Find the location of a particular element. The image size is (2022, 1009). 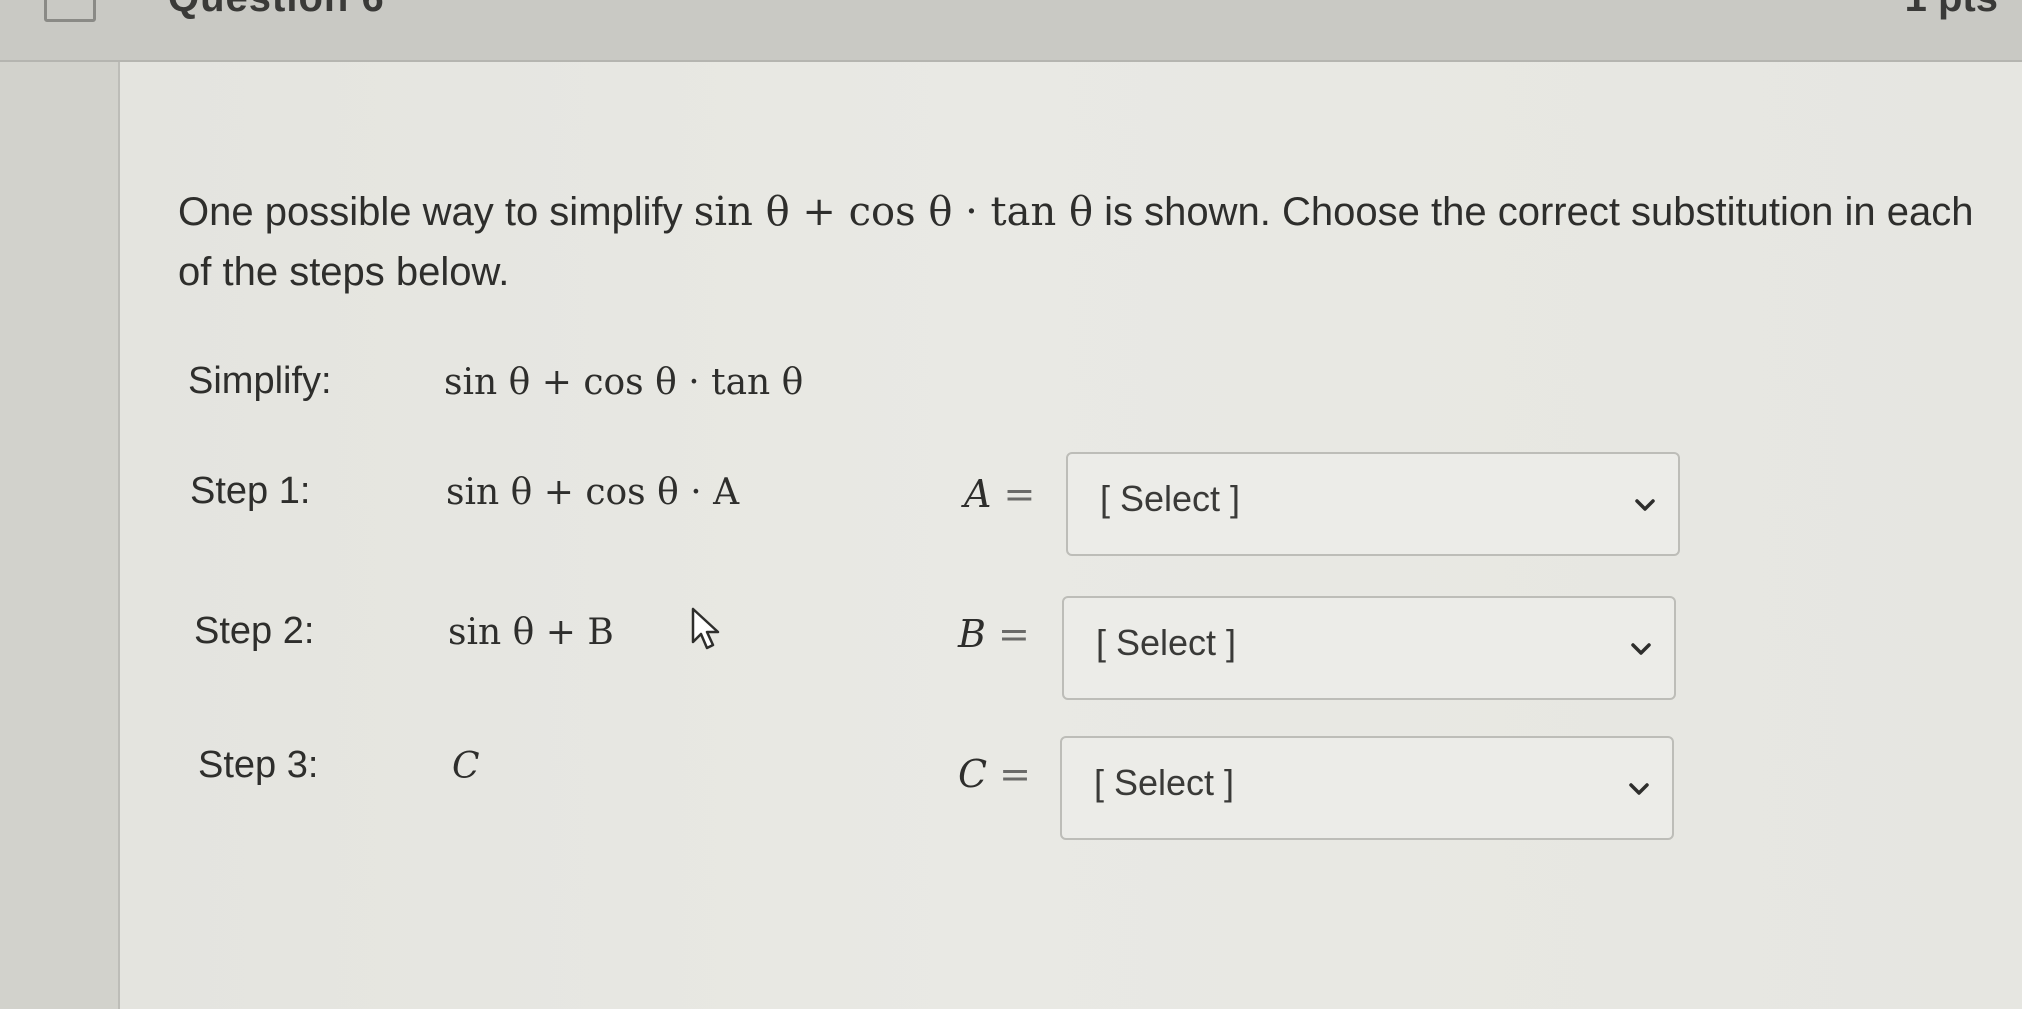

step-2-label: Step 2: is located at coordinates (254, 631).